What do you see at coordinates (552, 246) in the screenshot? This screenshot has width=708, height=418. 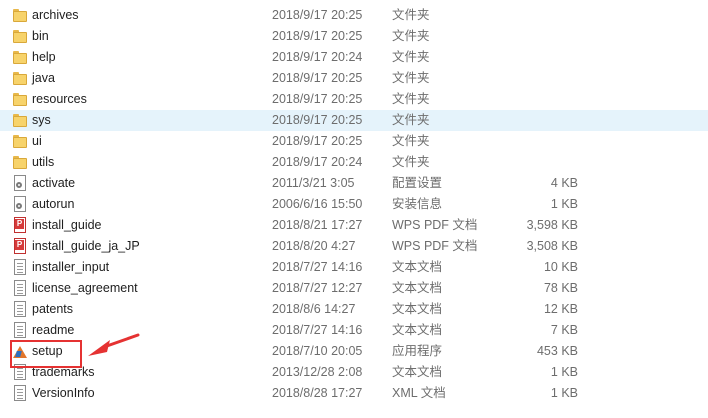 I see `file-size: 3,508 KB` at bounding box center [552, 246].